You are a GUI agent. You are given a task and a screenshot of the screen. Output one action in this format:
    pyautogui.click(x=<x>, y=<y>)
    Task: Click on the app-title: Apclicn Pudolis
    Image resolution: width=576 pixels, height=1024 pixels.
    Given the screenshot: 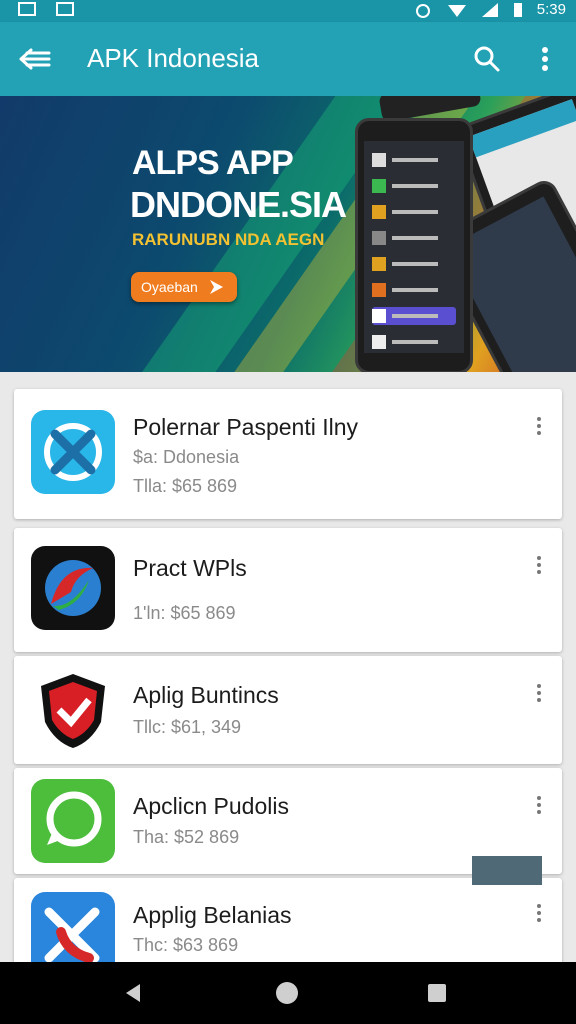 What is the action you would take?
    pyautogui.click(x=211, y=806)
    